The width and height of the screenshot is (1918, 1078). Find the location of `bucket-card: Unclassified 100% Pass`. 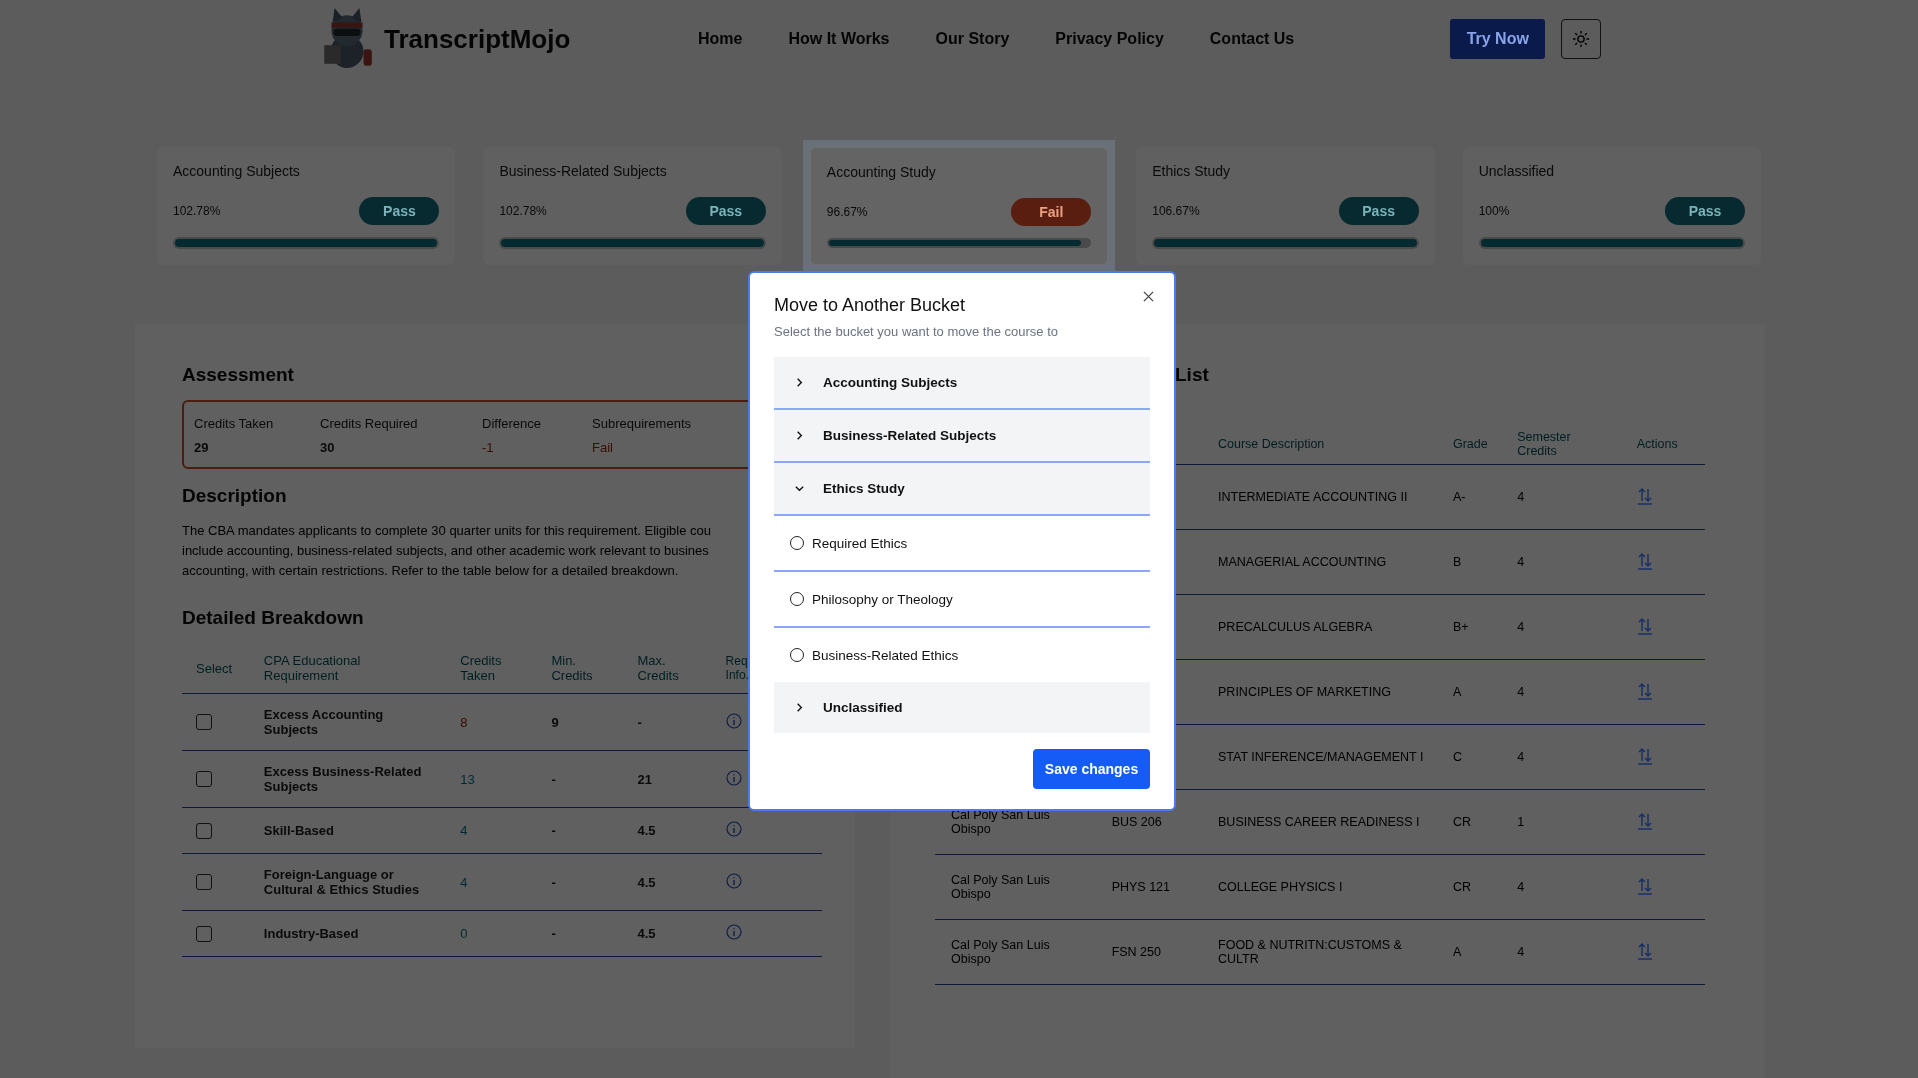

bucket-card: Unclassified 100% Pass is located at coordinates (1612, 206).